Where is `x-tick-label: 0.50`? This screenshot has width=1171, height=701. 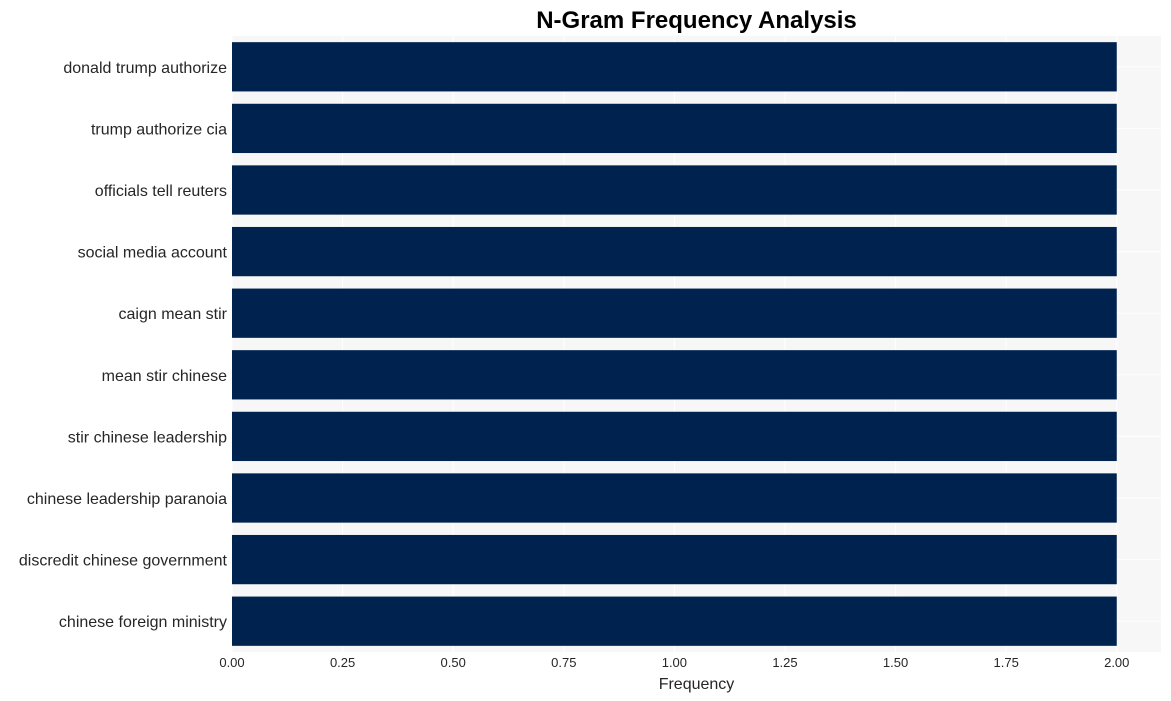 x-tick-label: 0.50 is located at coordinates (453, 662).